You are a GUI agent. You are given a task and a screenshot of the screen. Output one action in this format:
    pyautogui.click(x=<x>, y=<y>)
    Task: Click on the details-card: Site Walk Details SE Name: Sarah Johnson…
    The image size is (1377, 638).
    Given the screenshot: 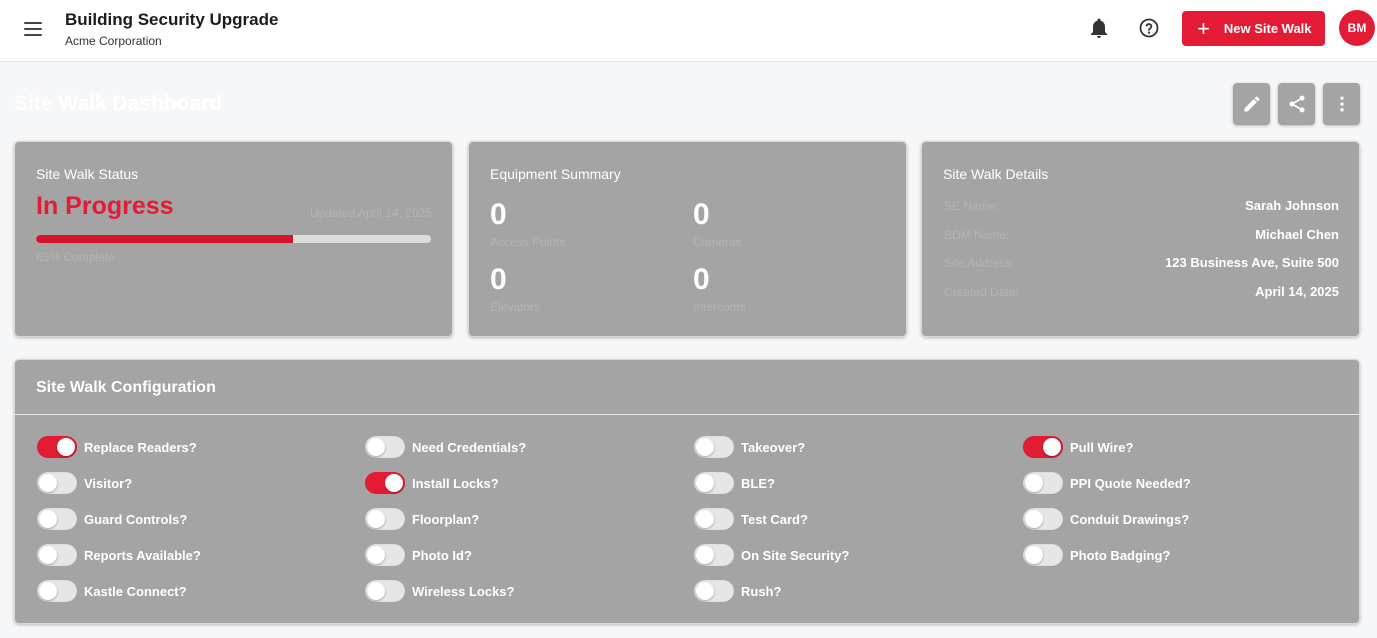 What is the action you would take?
    pyautogui.click(x=1140, y=239)
    